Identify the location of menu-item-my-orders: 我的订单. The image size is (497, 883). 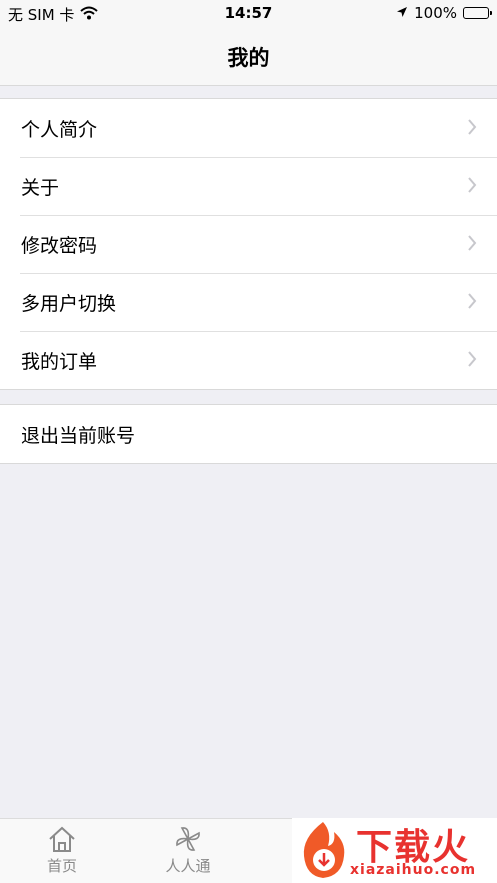
(248, 360).